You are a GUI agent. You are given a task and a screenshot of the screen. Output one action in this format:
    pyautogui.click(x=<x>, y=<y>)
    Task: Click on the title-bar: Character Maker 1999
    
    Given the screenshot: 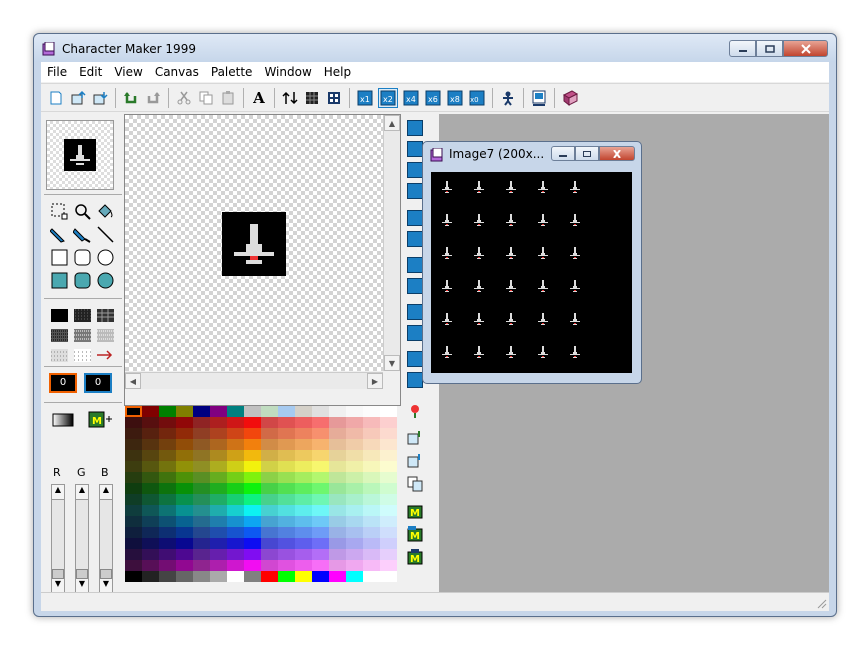 What is the action you would take?
    pyautogui.click(x=435, y=48)
    